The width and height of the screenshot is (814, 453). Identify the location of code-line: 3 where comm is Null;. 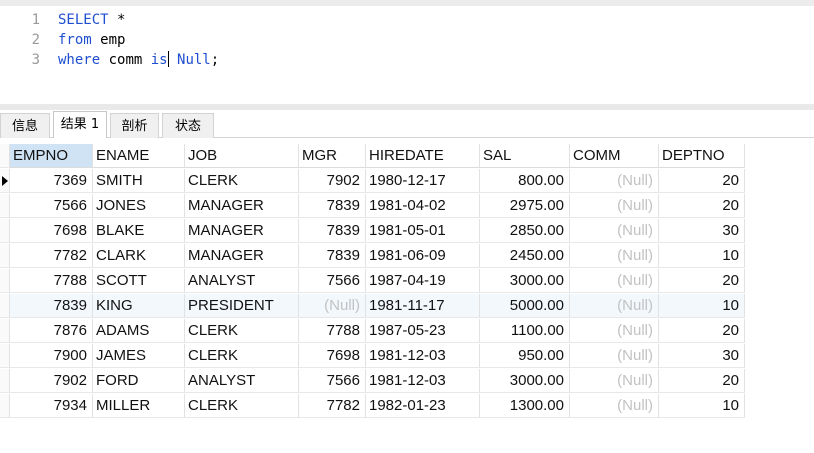
(407, 60).